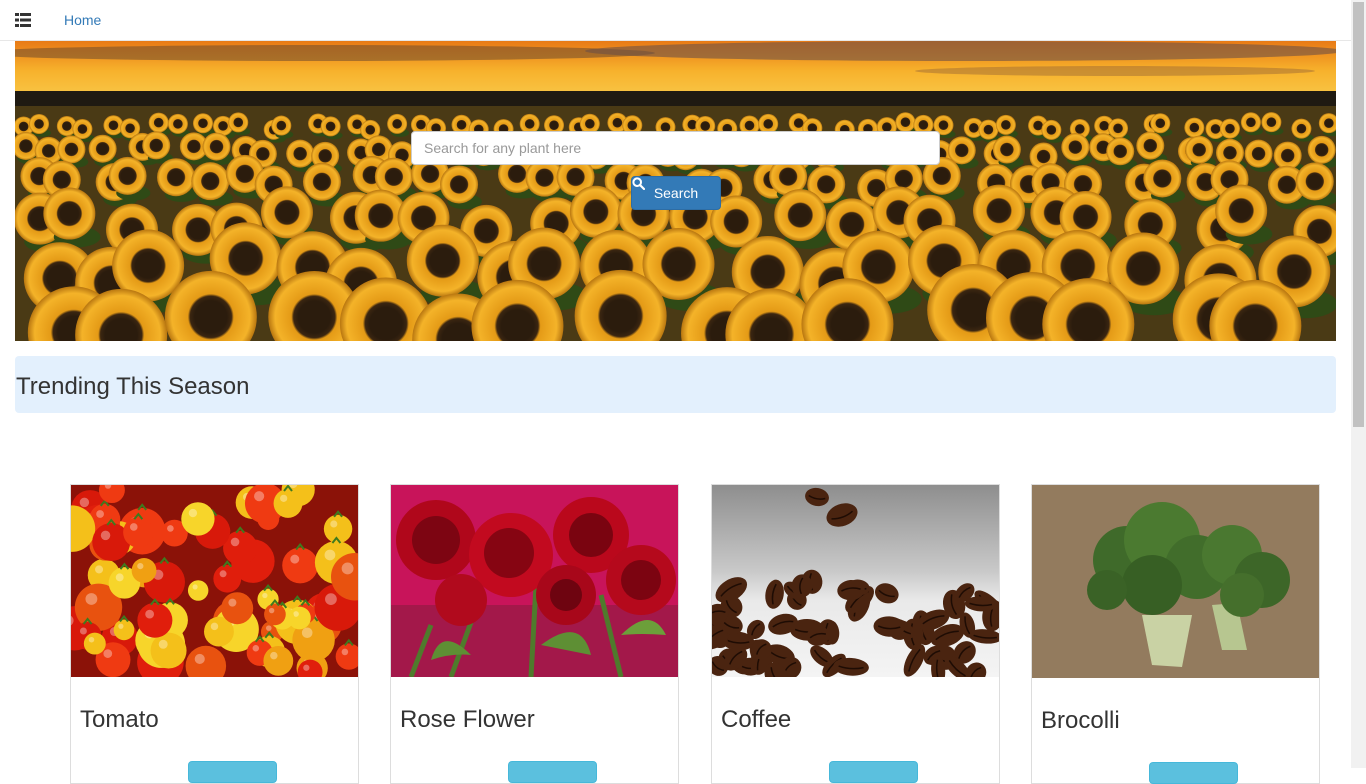 Image resolution: width=1366 pixels, height=784 pixels. I want to click on card-title: Coffee, so click(756, 719).